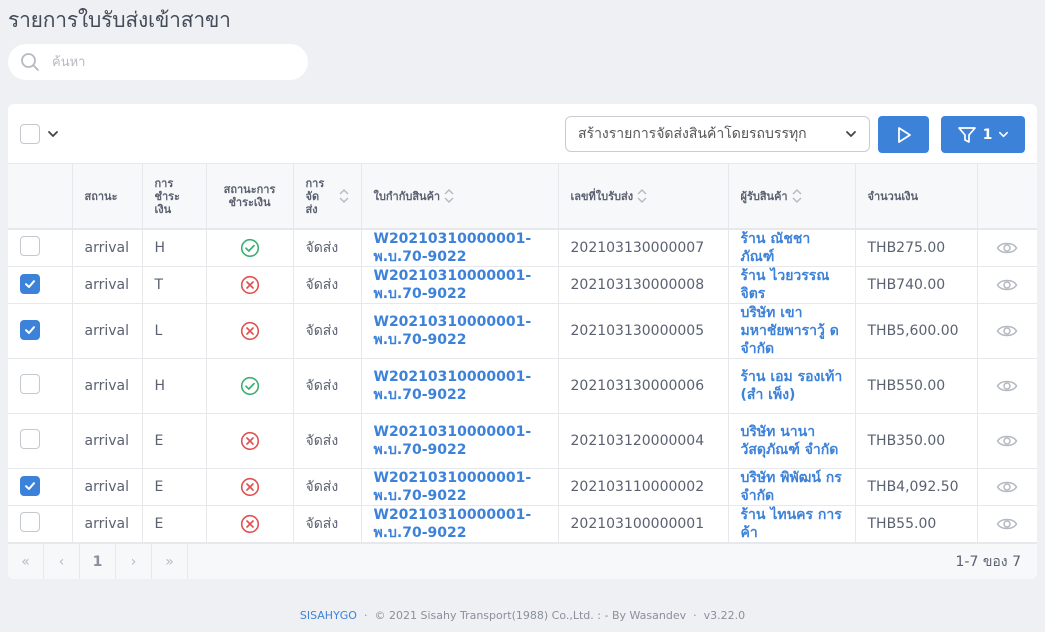 This screenshot has height=632, width=1045. What do you see at coordinates (916, 285) in the screenshot?
I see `cell-amount: THB740.00` at bounding box center [916, 285].